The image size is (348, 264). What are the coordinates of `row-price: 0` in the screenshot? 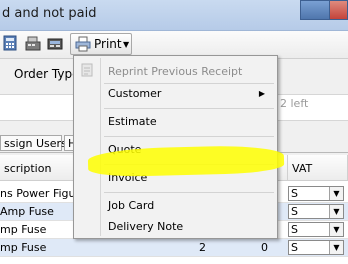 It's located at (264, 247).